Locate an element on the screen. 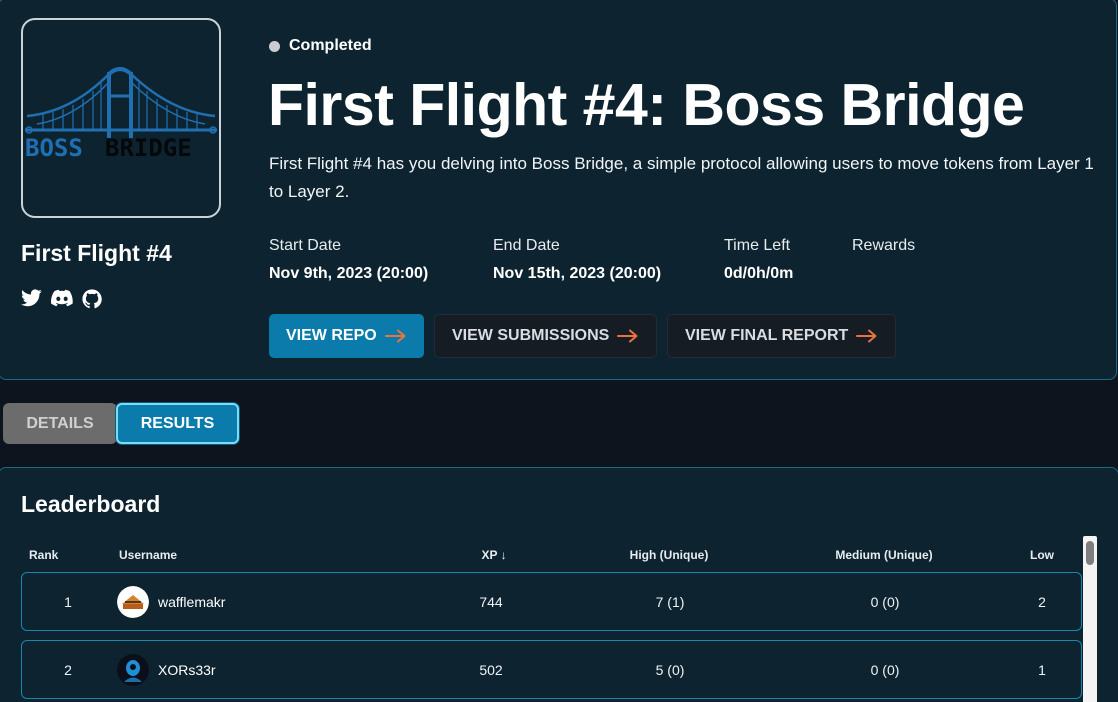  end-date: End Date Nov 15th, 2023 (20:00) is located at coordinates (577, 260).